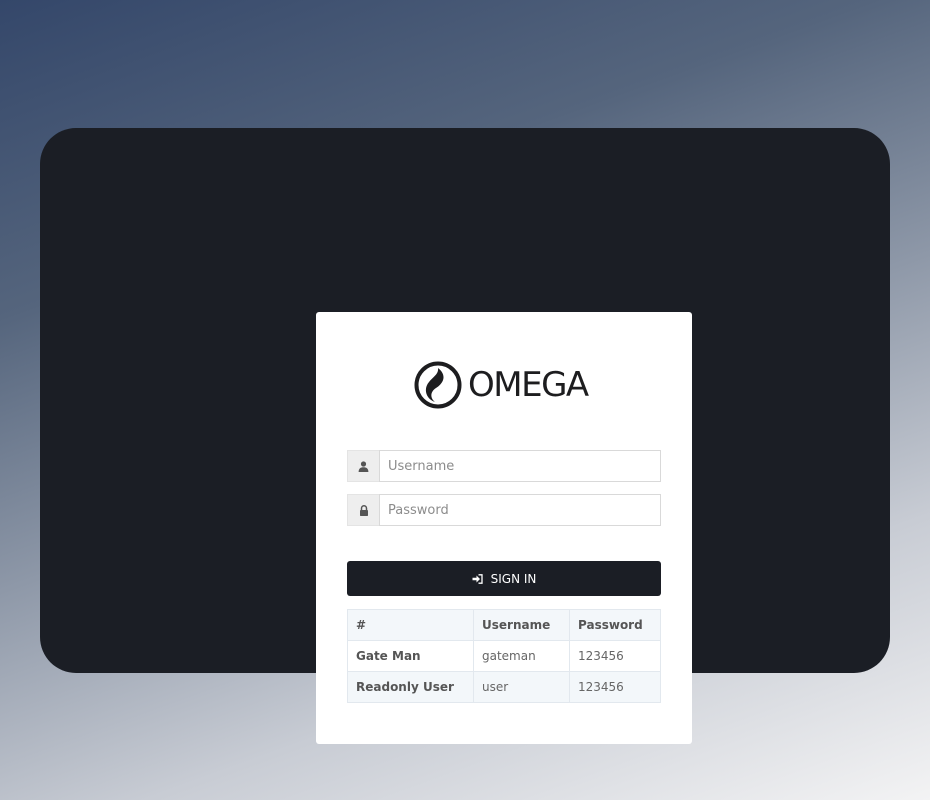 This screenshot has height=800, width=930. I want to click on table-row: Readonly User user 123456, so click(504, 687).